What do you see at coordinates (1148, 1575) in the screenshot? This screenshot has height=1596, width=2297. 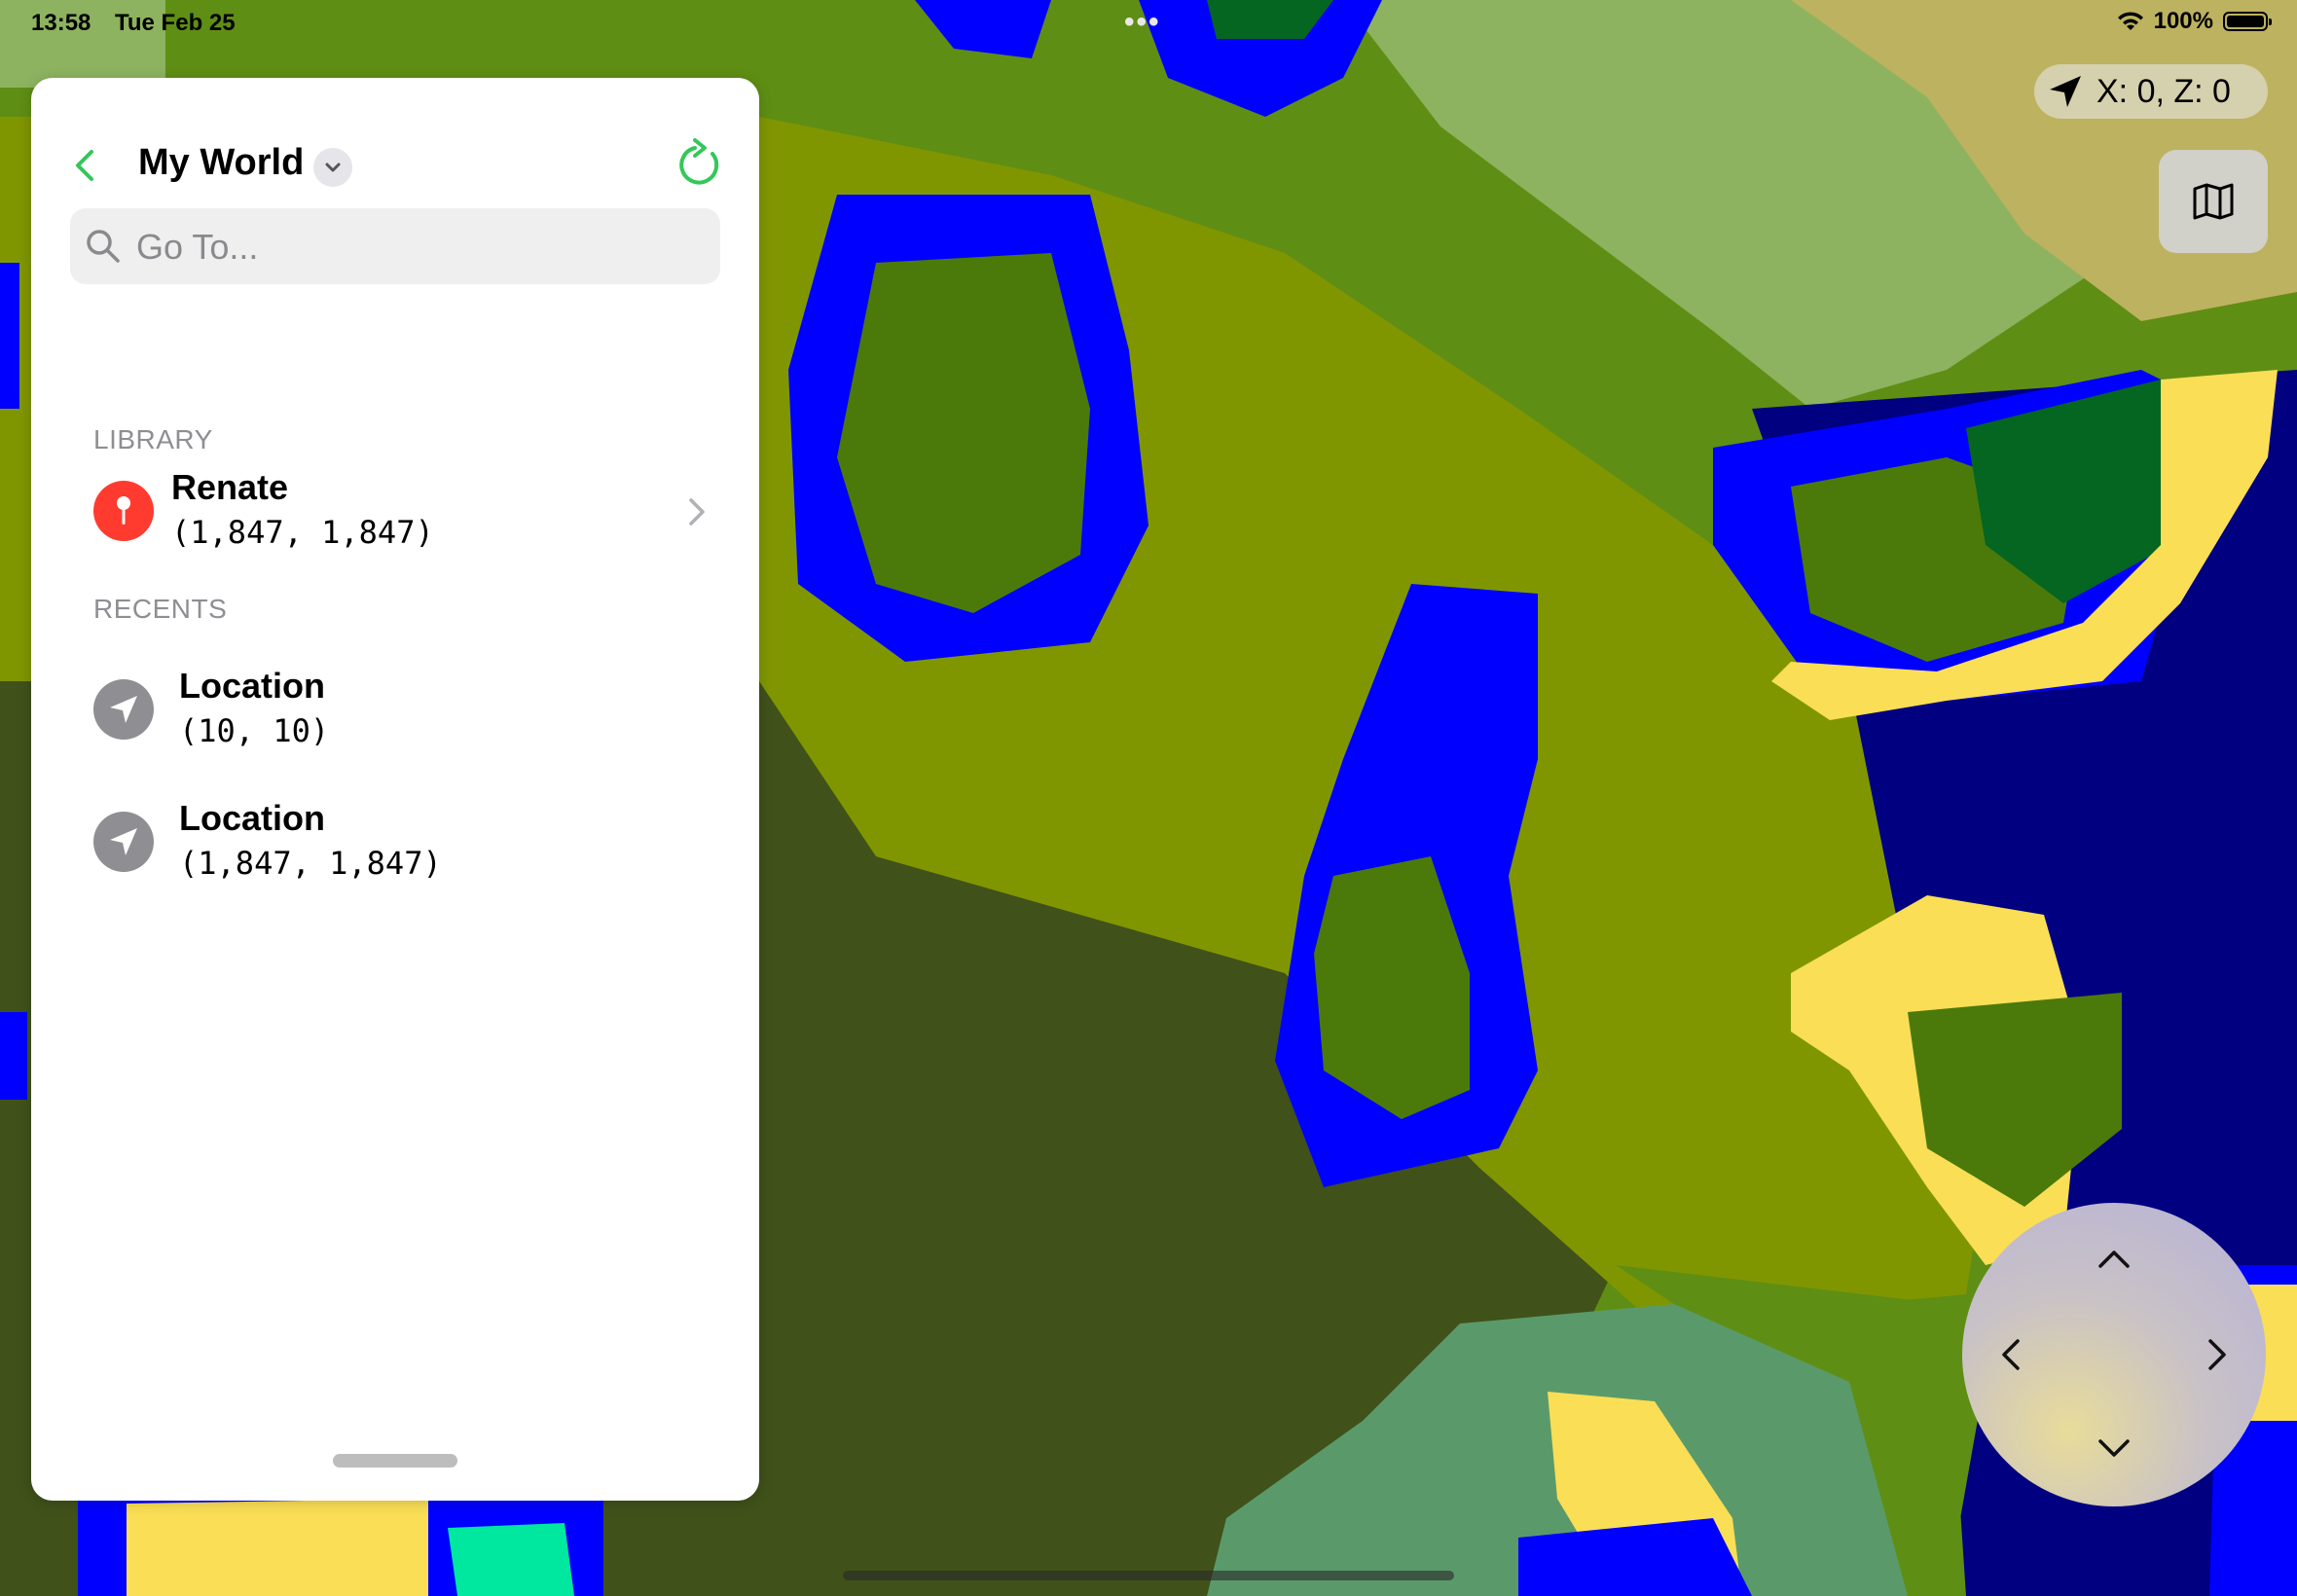 I see `home-indicator` at bounding box center [1148, 1575].